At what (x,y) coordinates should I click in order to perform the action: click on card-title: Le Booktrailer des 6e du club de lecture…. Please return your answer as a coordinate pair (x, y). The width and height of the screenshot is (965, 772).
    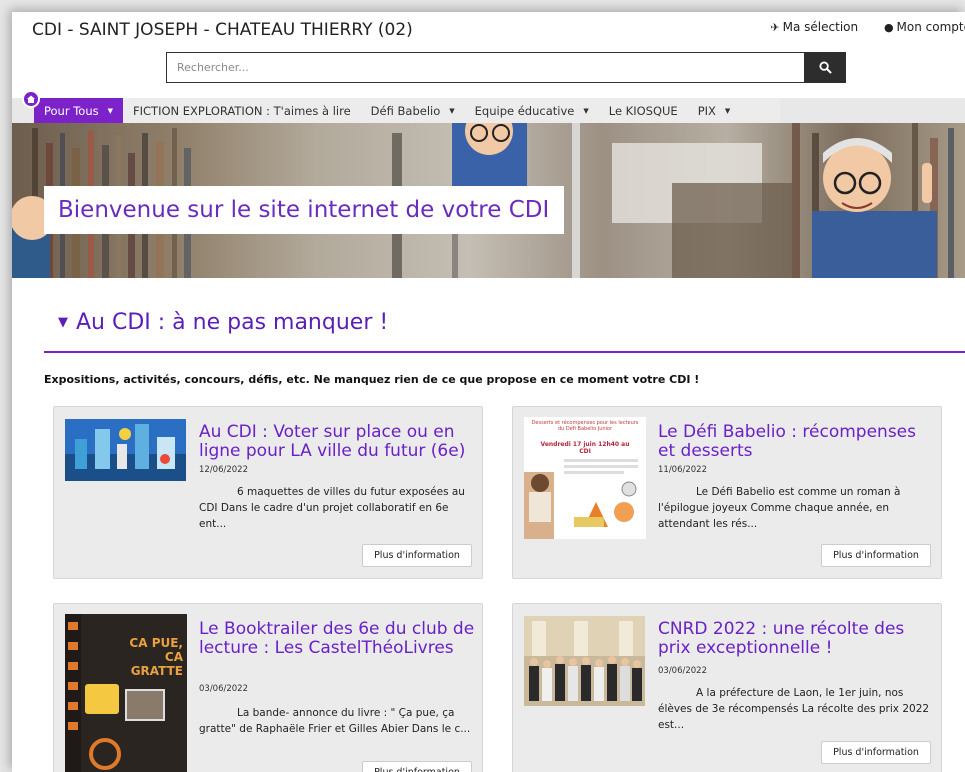
    Looking at the image, I should click on (339, 639).